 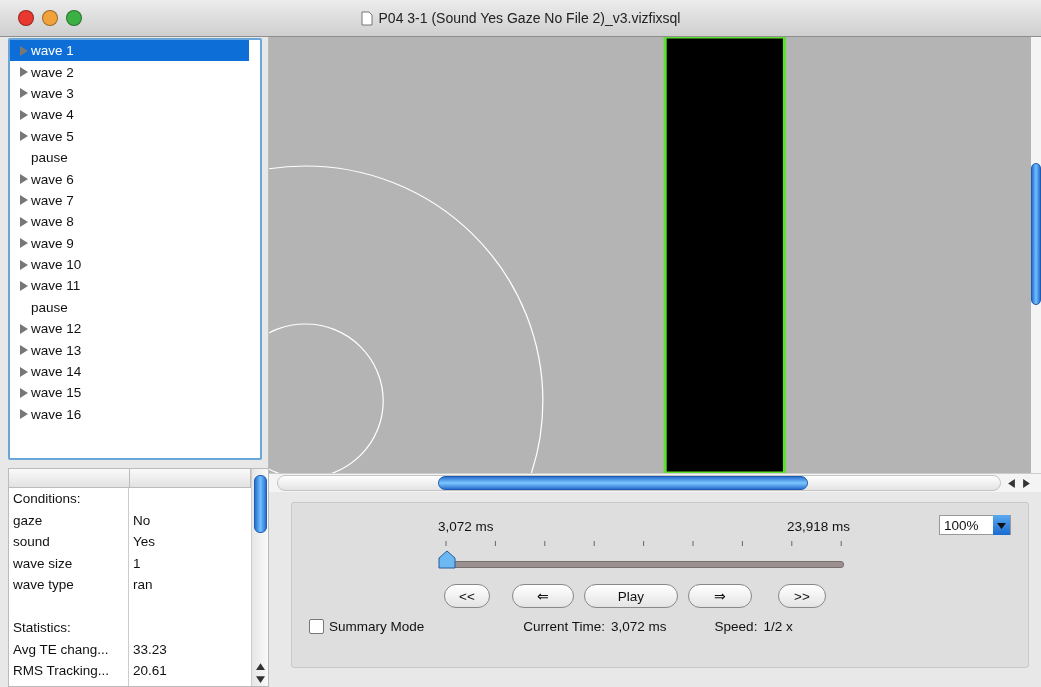 I want to click on arrow-left-icon, so click(x=1011, y=483).